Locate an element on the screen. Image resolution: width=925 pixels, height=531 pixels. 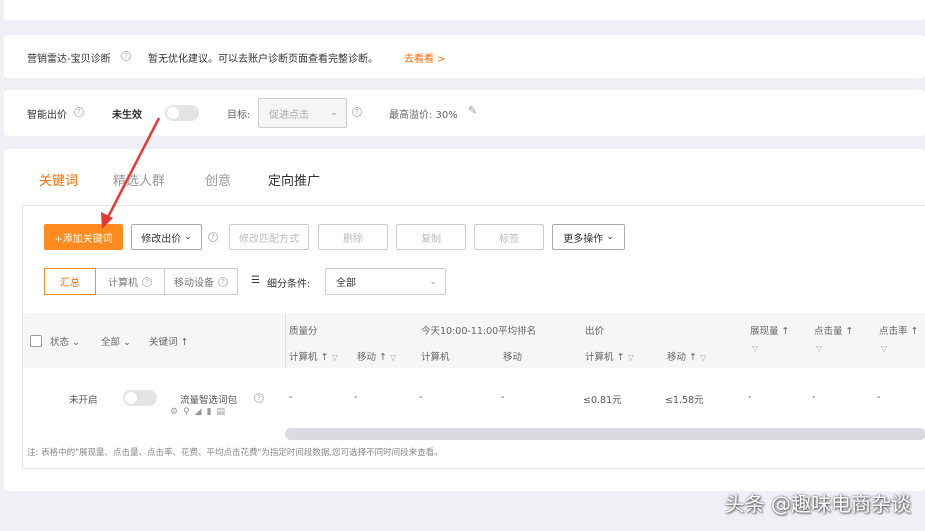
segment-summary: 汇总 is located at coordinates (70, 281).